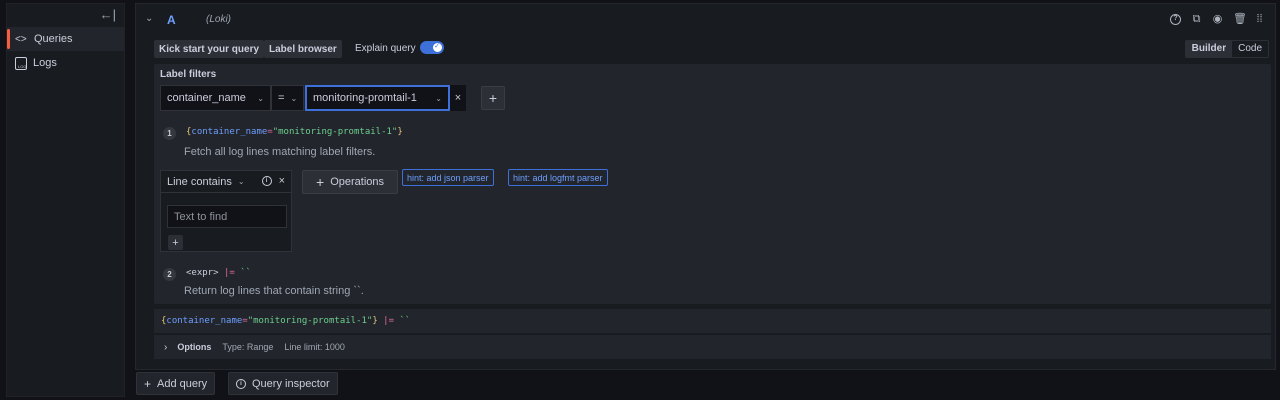 The height and width of the screenshot is (400, 1280). I want to click on label-select-value: container_name, so click(206, 98).